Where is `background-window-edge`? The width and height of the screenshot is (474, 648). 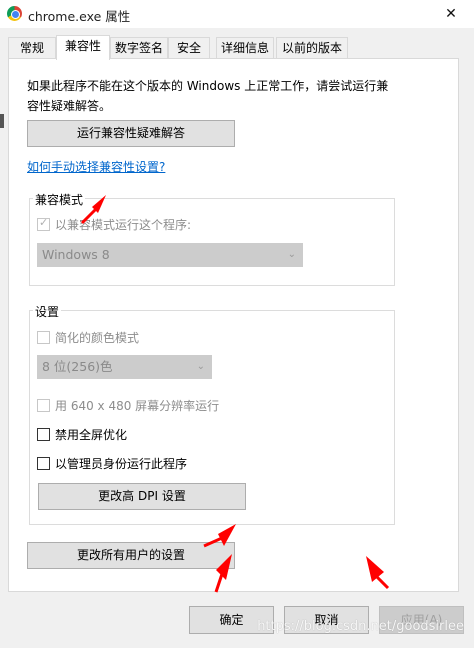 background-window-edge is located at coordinates (2, 121).